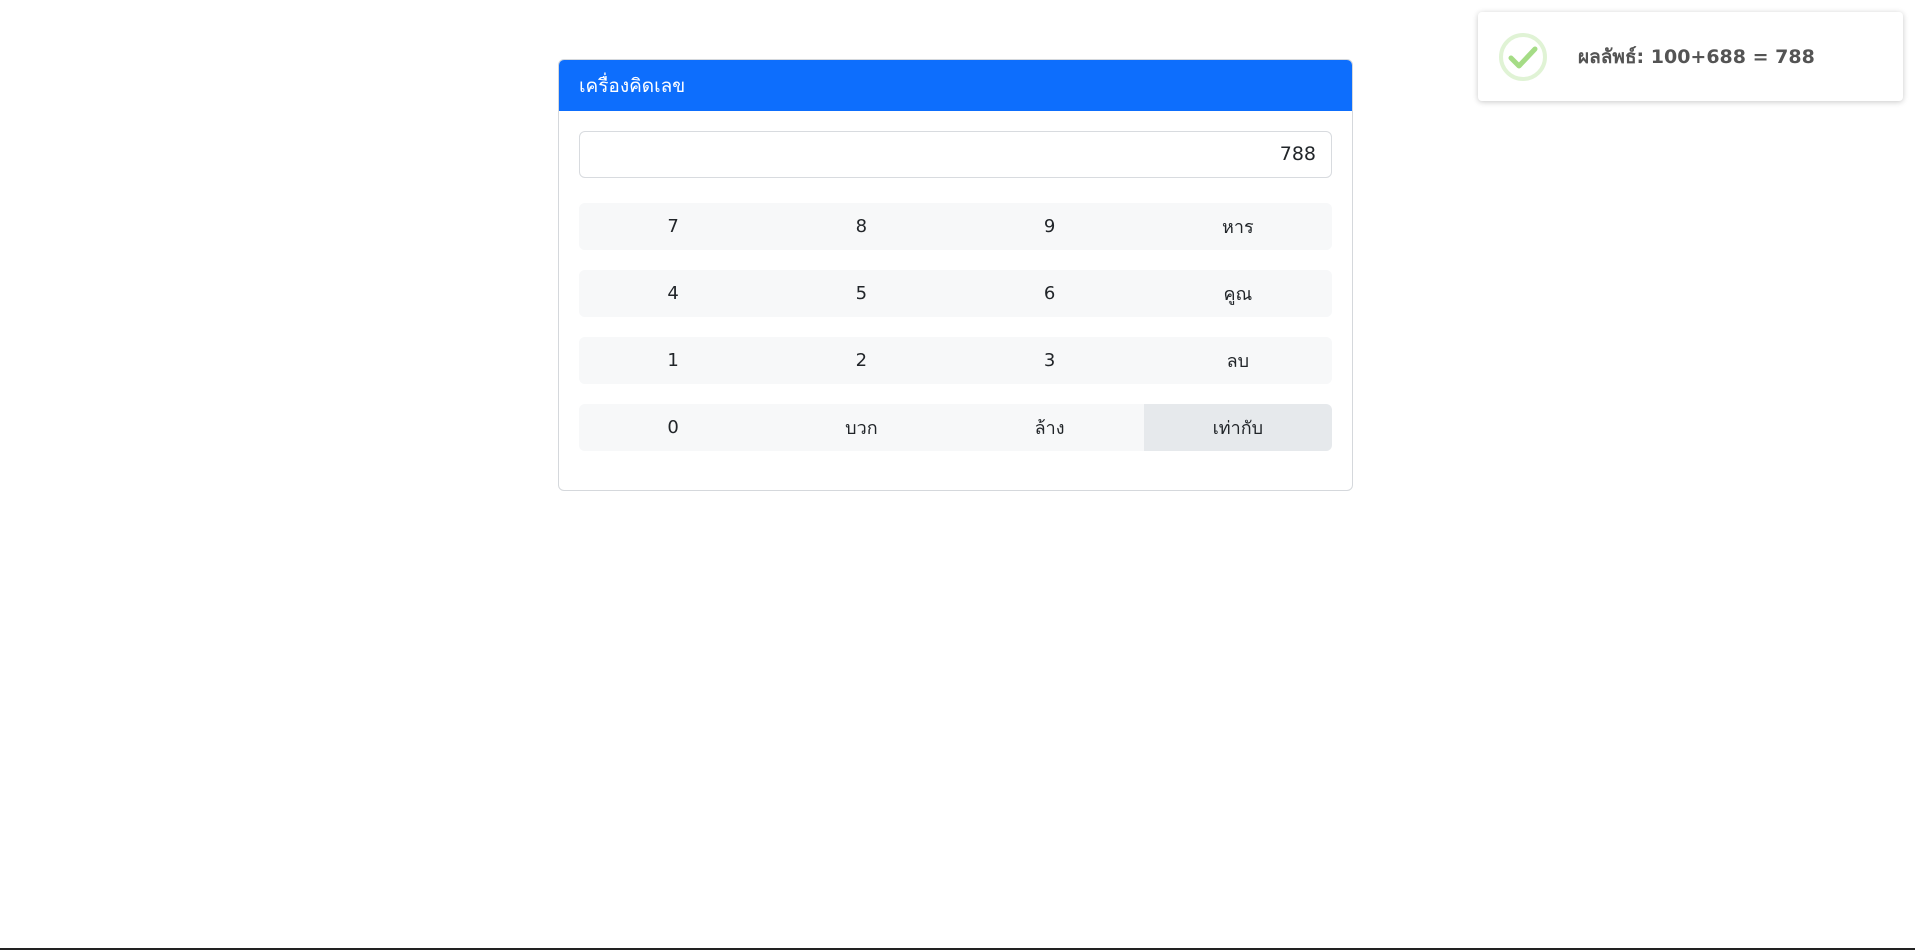 The image size is (1915, 950). Describe the element at coordinates (1237, 226) in the screenshot. I see `divide-button: หาร` at that location.